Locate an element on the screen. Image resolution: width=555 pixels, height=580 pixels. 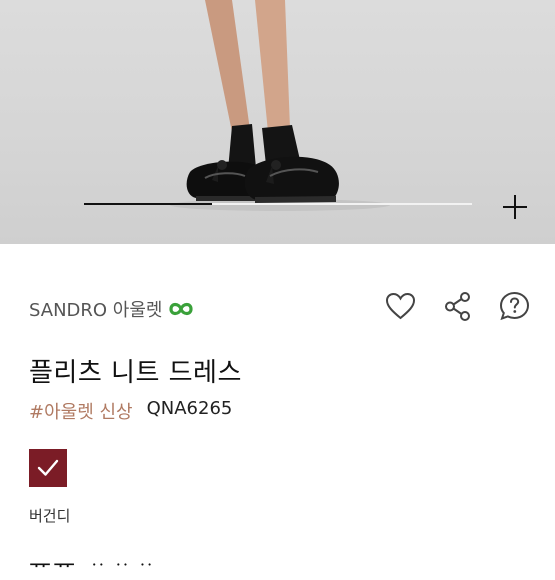
share-icon is located at coordinates (457, 306).